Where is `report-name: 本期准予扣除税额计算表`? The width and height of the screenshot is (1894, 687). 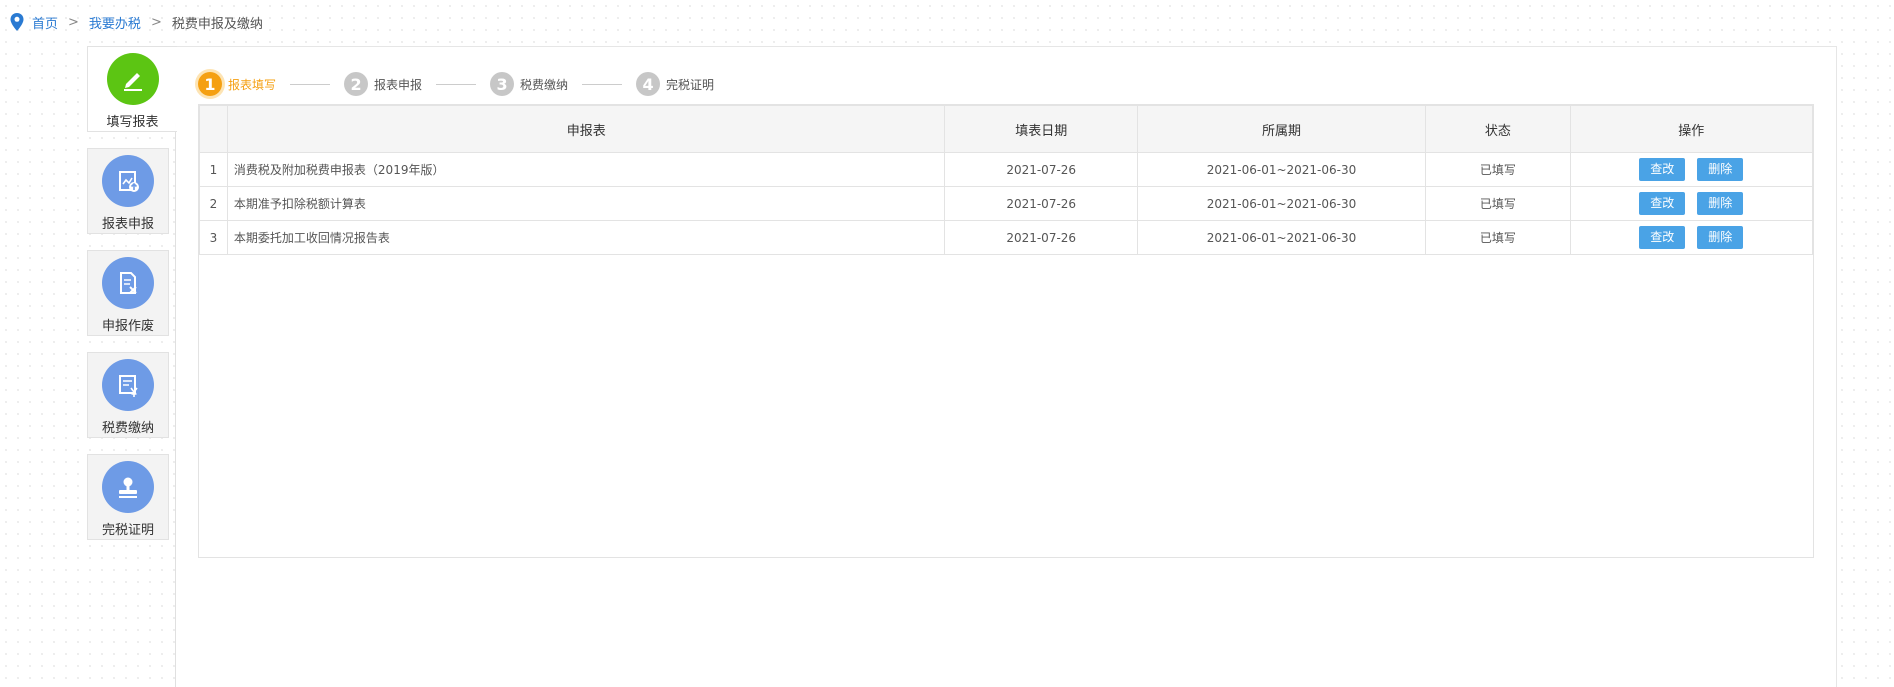 report-name: 本期准予扣除税额计算表 is located at coordinates (586, 203).